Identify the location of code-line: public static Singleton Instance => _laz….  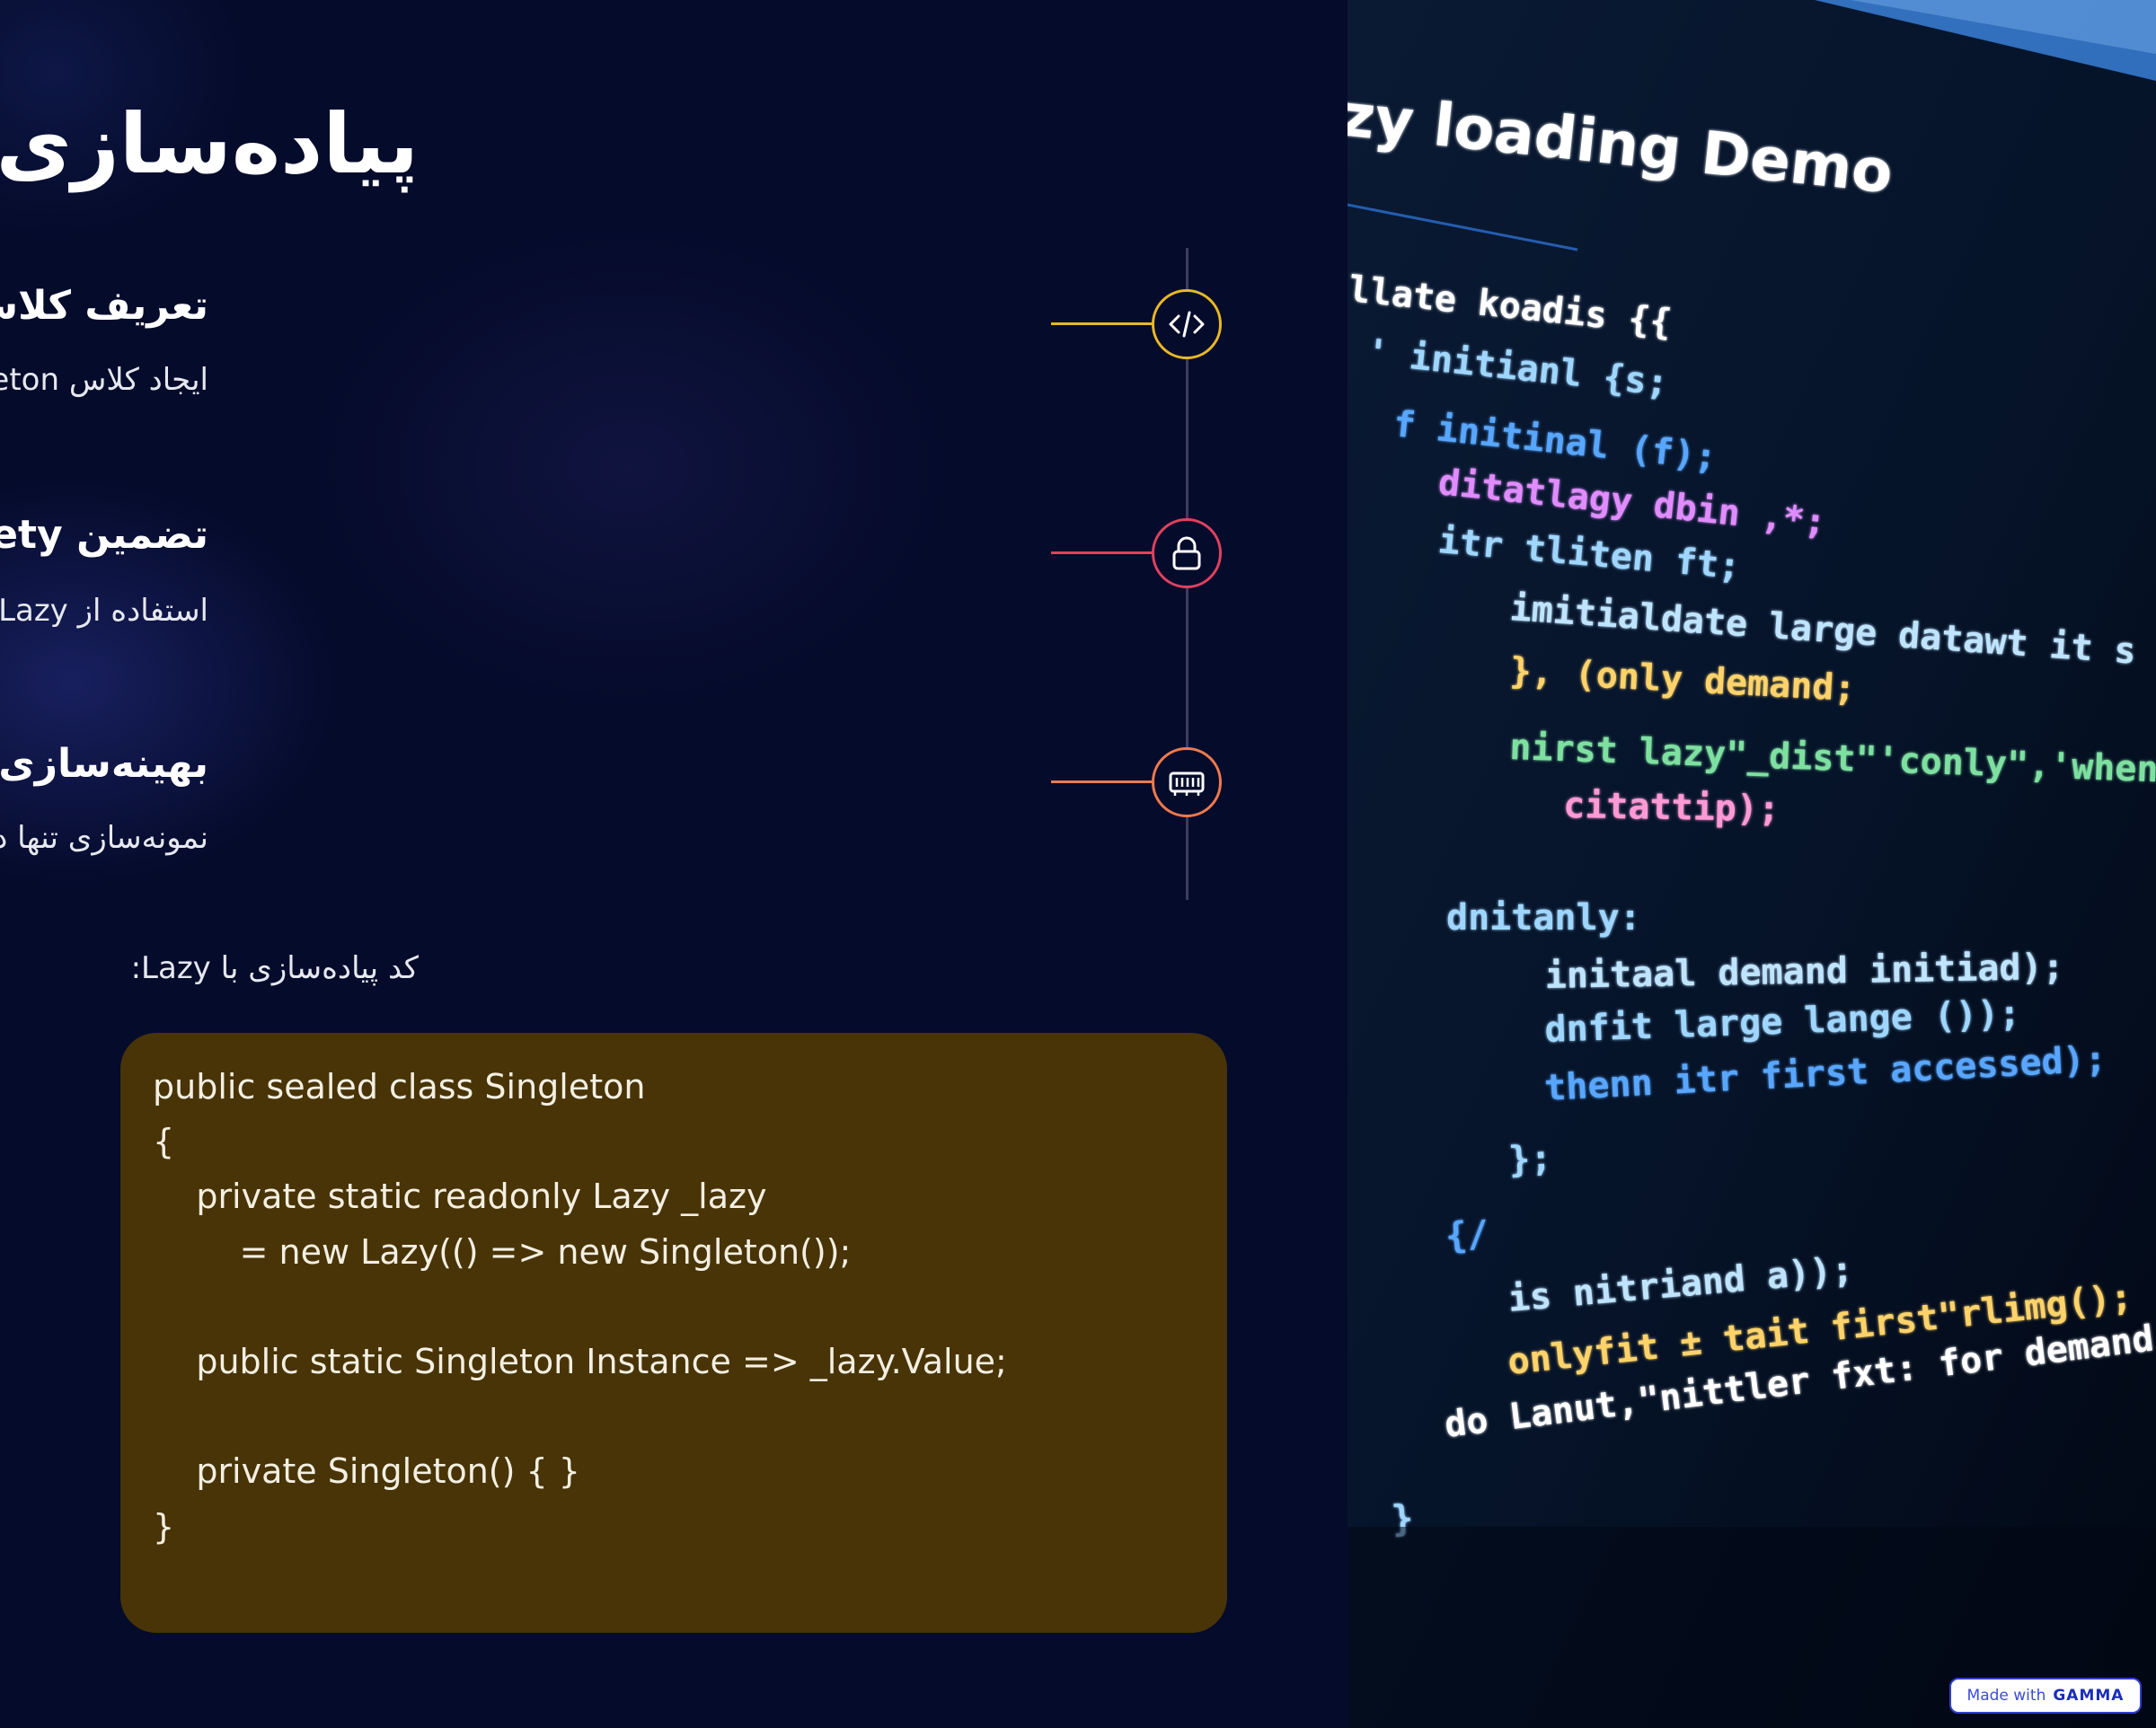
(580, 1361).